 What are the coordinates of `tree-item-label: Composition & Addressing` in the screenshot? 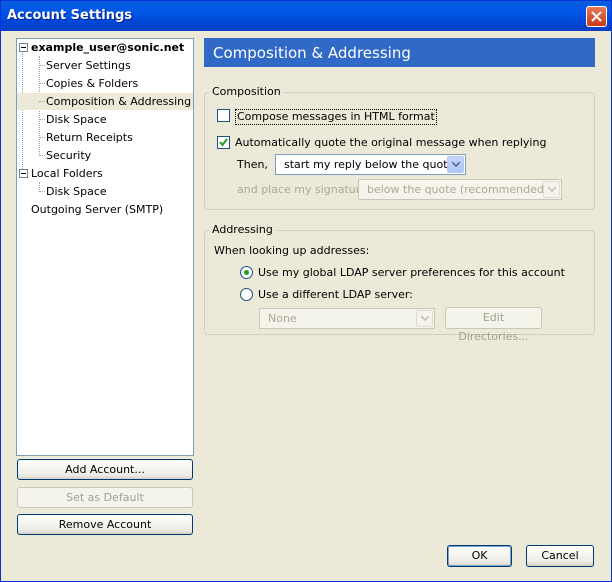 It's located at (119, 101).